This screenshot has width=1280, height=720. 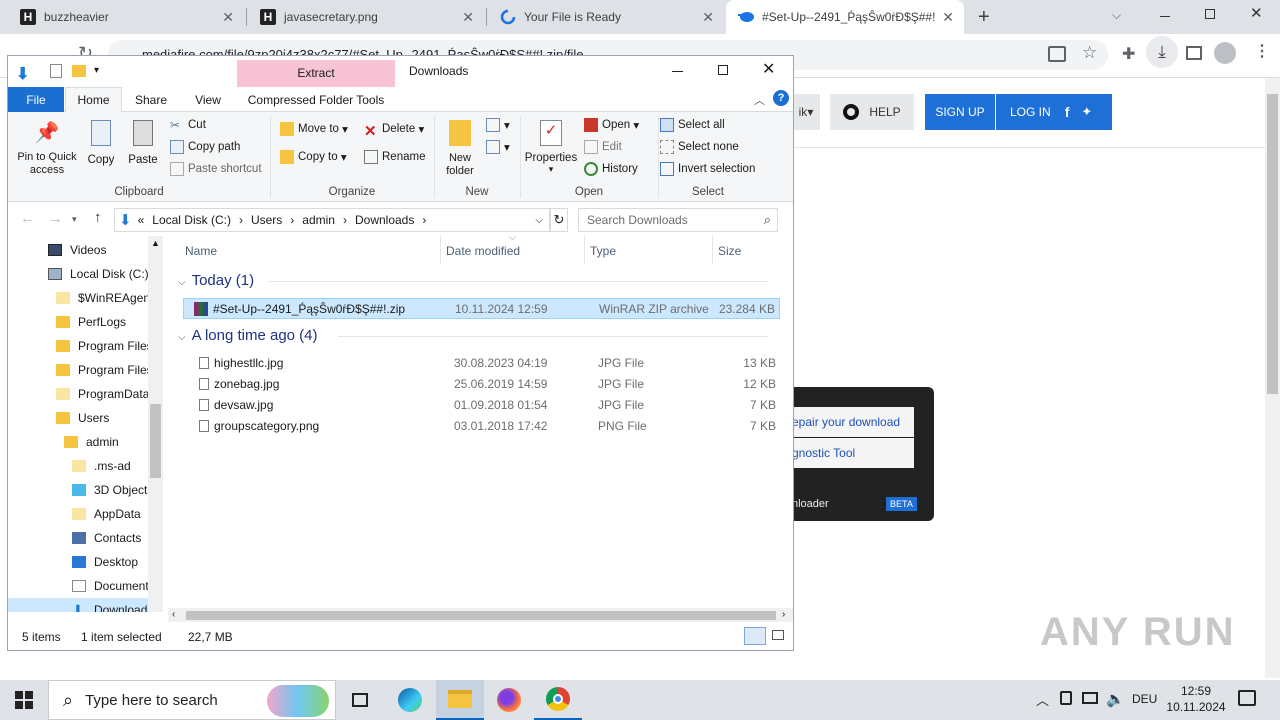 What do you see at coordinates (1196, 699) in the screenshot?
I see `clock: 12:59 10.11.2024` at bounding box center [1196, 699].